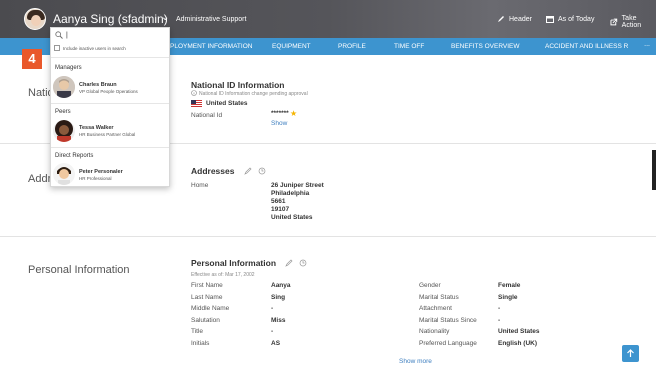 This screenshot has height=377, width=656. Describe the element at coordinates (74, 156) in the screenshot. I see `group-label-direct-reports: Direct Reports` at that location.